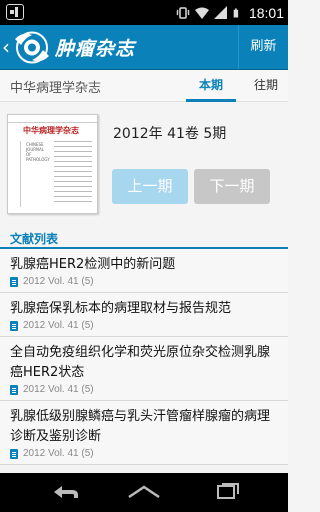 The height and width of the screenshot is (512, 320). Describe the element at coordinates (266, 86) in the screenshot. I see `tab-past-issues: 往期` at that location.